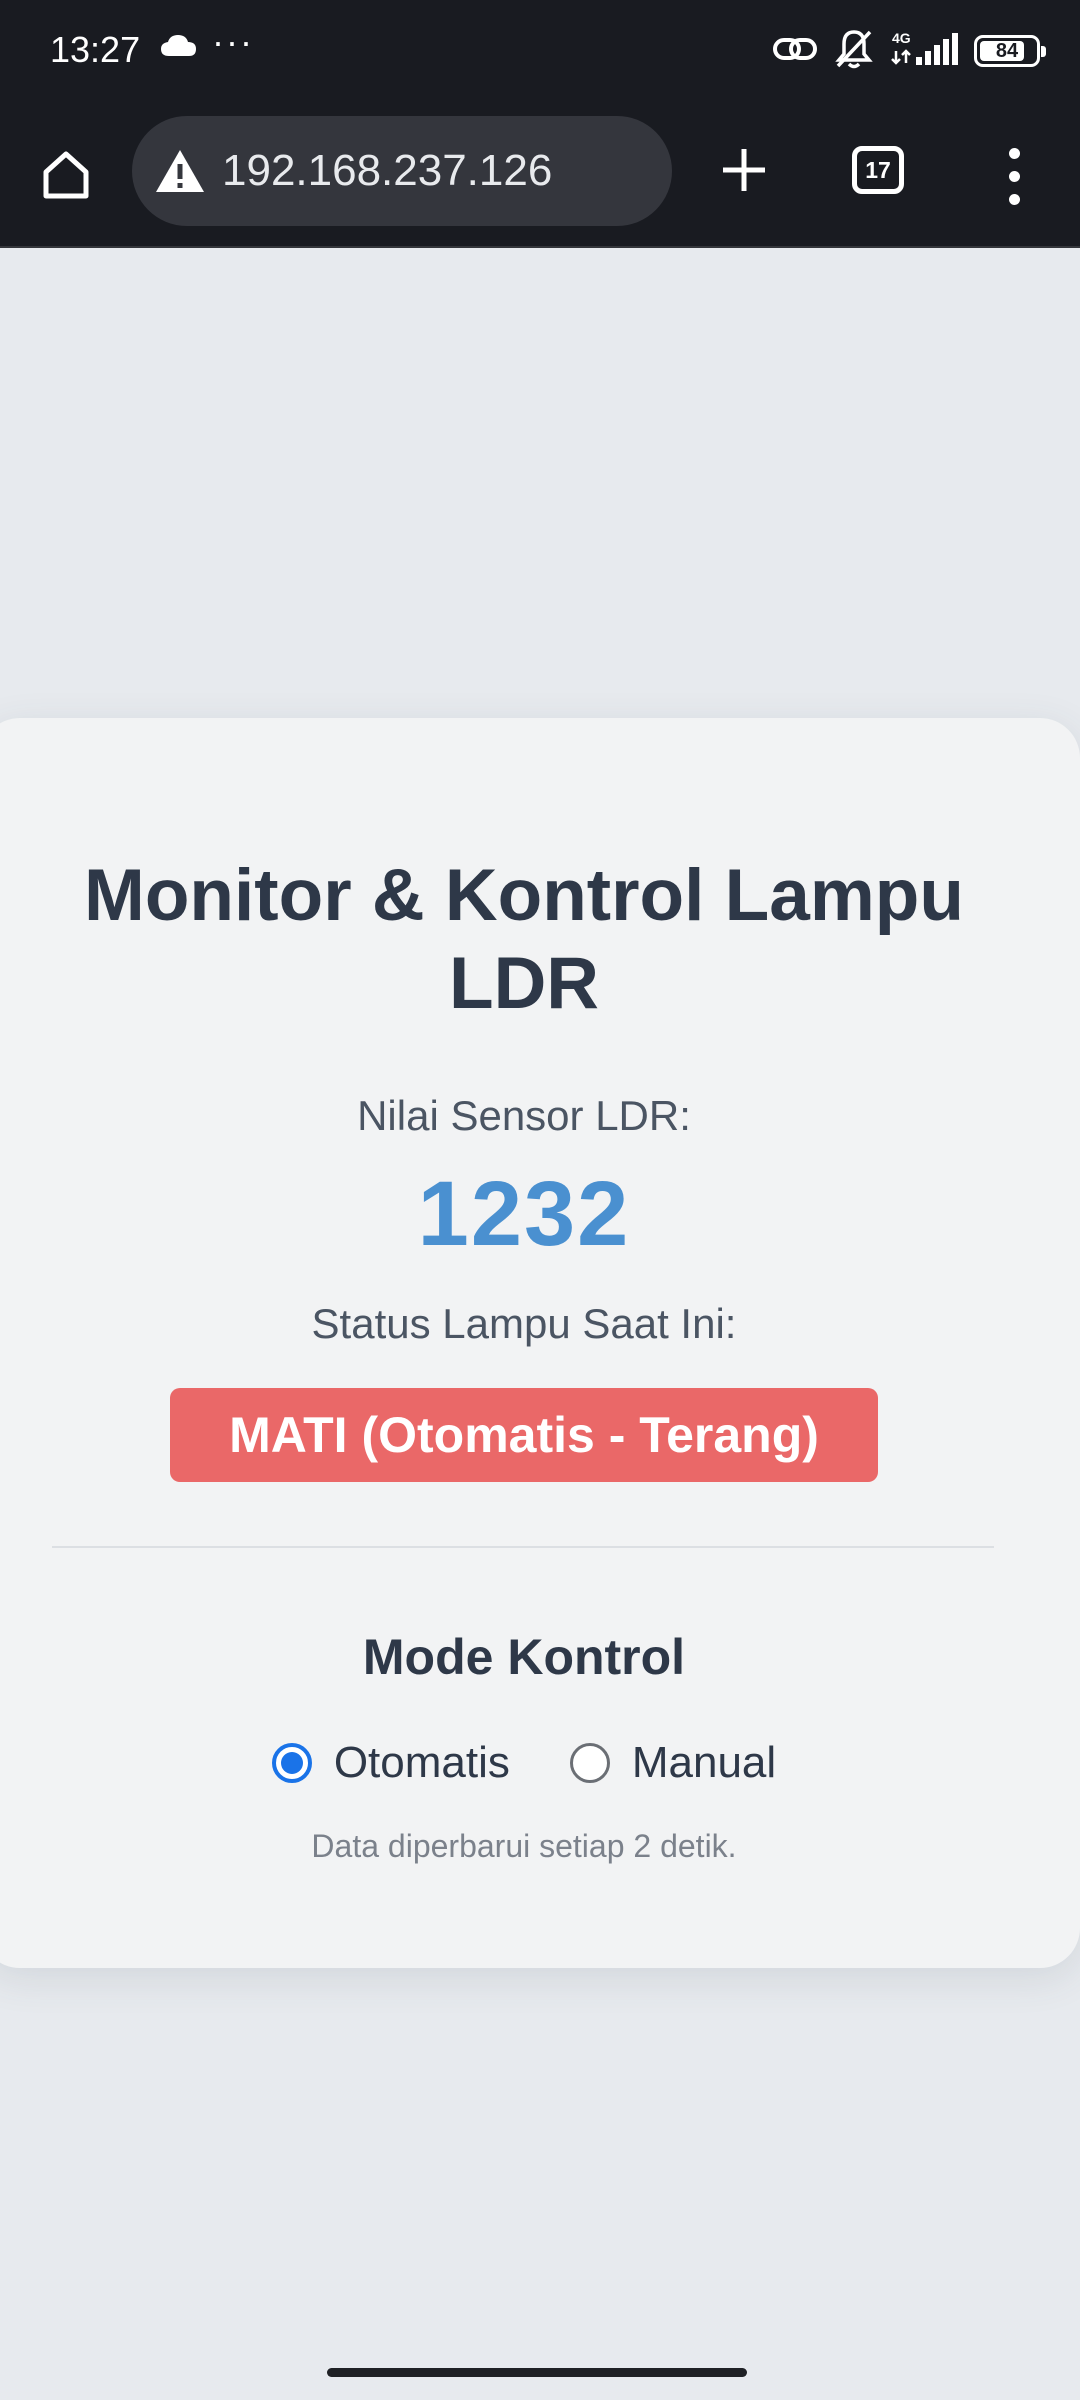 Image resolution: width=1080 pixels, height=2400 pixels. Describe the element at coordinates (524, 1323) in the screenshot. I see `lamp-status-label: Status Lampu Saat Ini:` at that location.